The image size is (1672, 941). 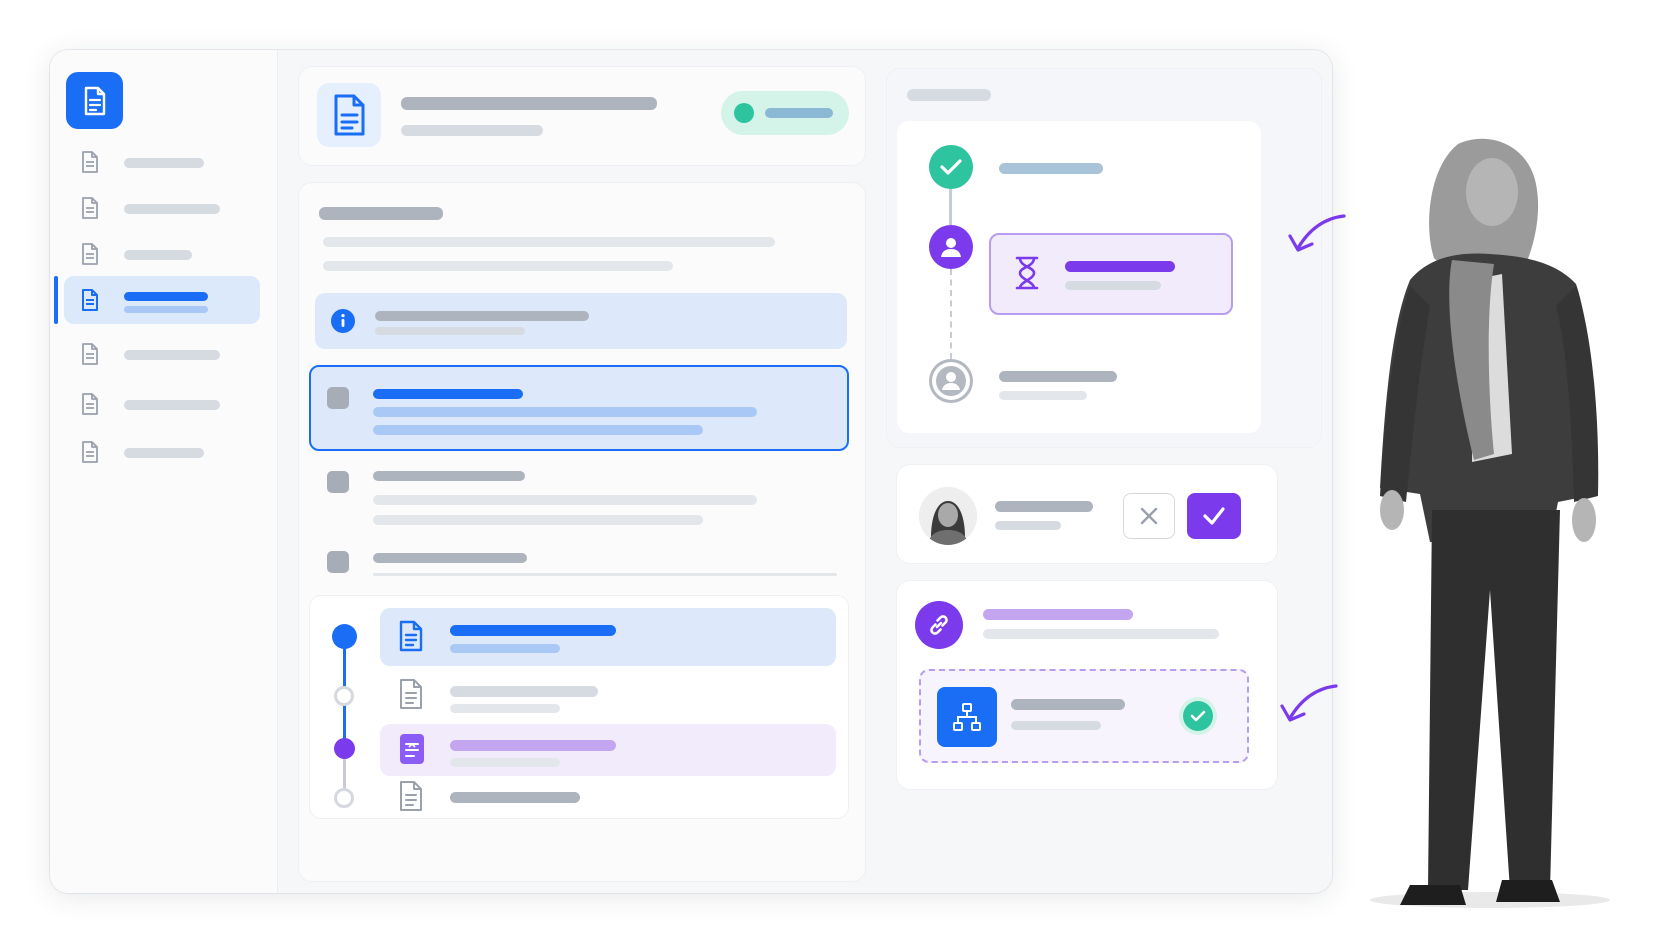 I want to click on active-indicator, so click(x=56, y=300).